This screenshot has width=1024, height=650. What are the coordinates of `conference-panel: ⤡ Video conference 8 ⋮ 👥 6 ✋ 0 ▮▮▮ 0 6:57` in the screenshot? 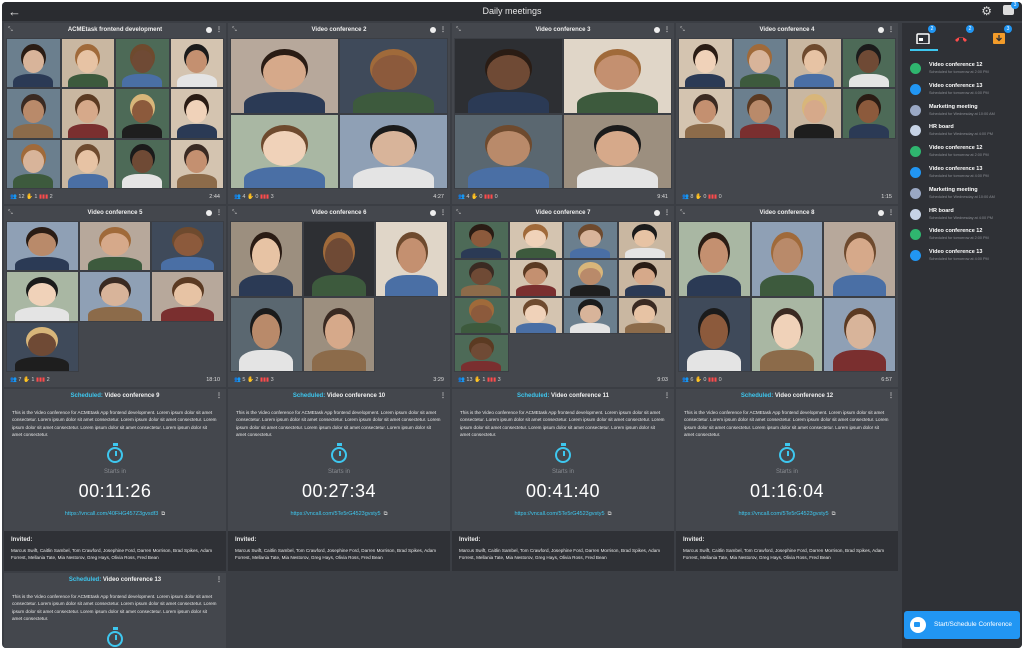 It's located at (787, 296).